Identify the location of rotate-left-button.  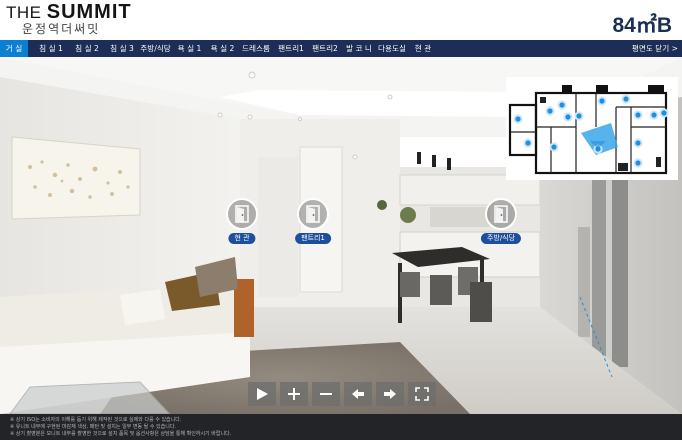
(358, 394).